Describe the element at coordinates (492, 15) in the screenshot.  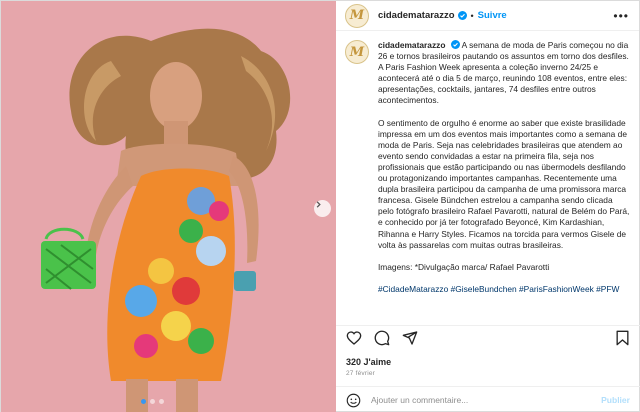
I see `follow-button: Suivre` at that location.